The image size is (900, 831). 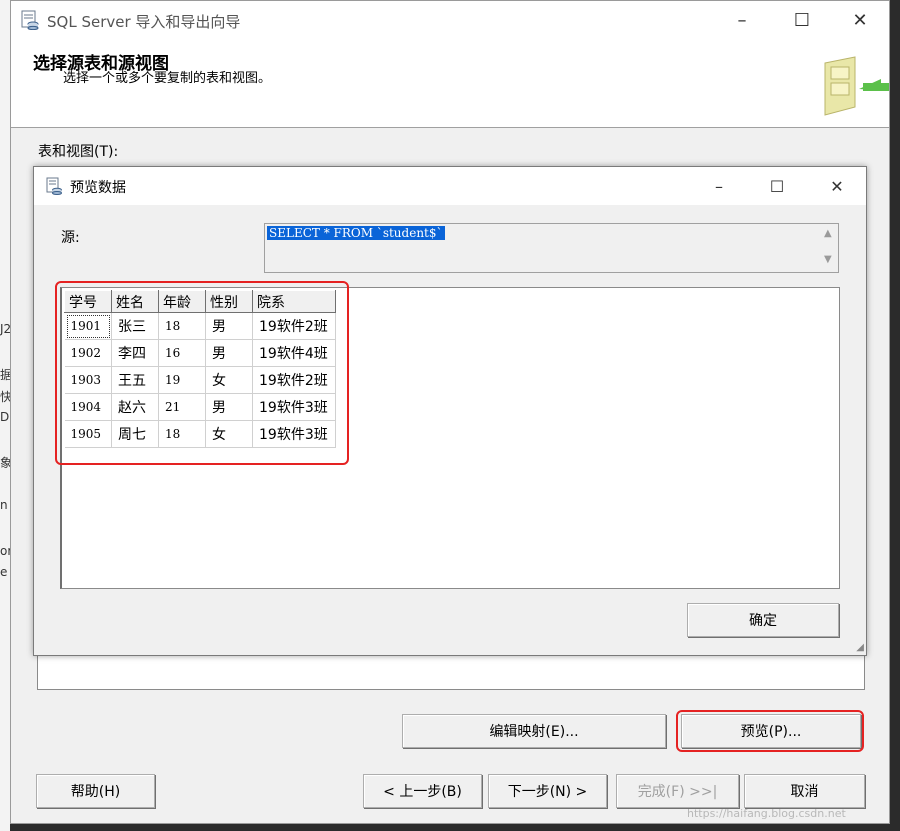 I want to click on bg-text-fragment: n, so click(x=4, y=505).